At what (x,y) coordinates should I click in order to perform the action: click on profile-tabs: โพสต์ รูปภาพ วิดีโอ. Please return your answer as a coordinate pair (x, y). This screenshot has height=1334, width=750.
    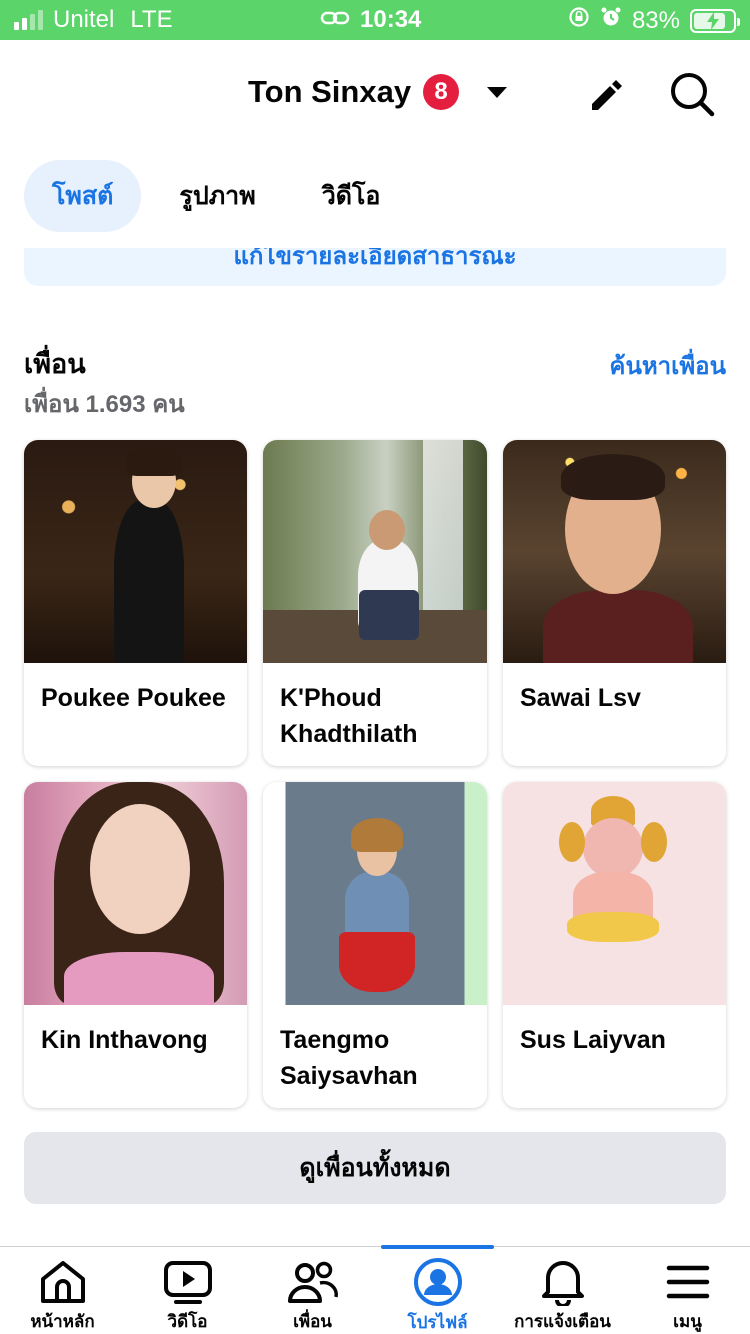
    Looking at the image, I should click on (216, 196).